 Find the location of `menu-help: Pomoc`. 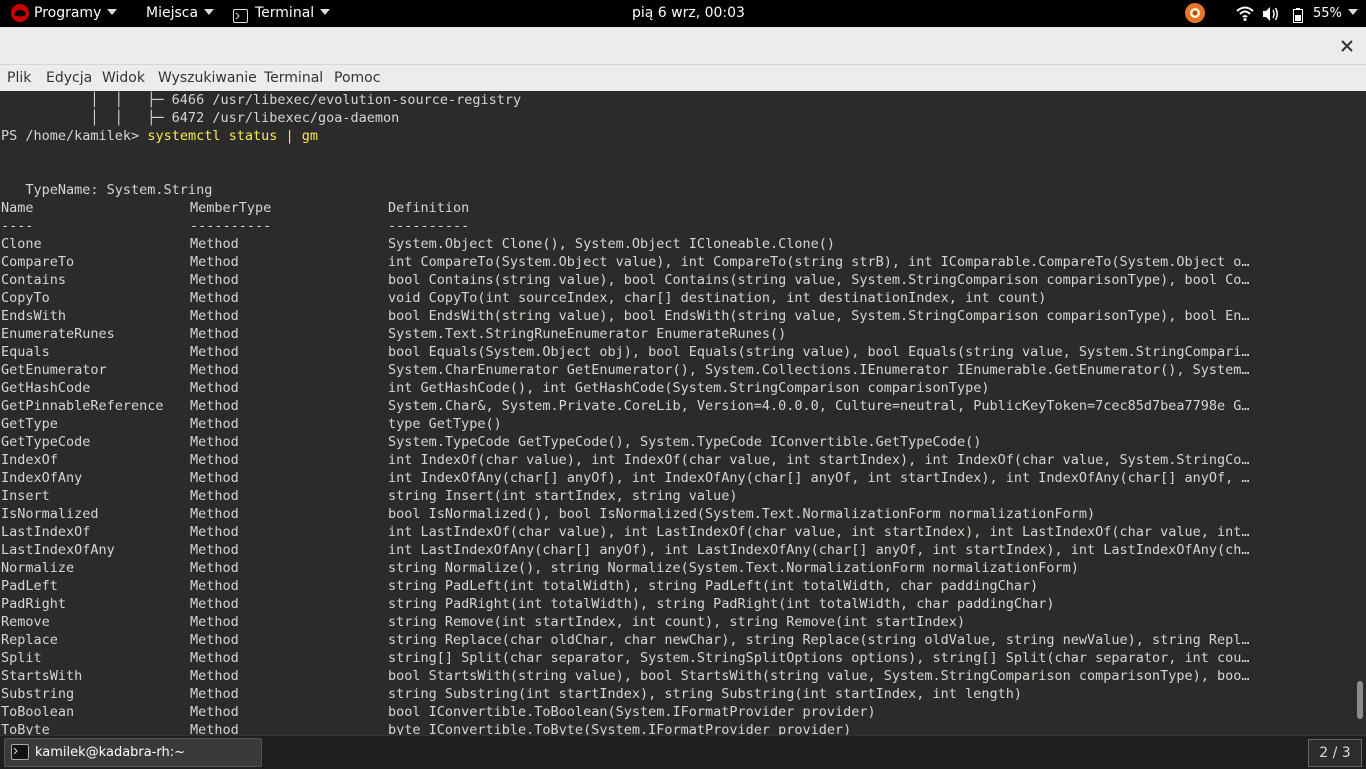

menu-help: Pomoc is located at coordinates (357, 78).